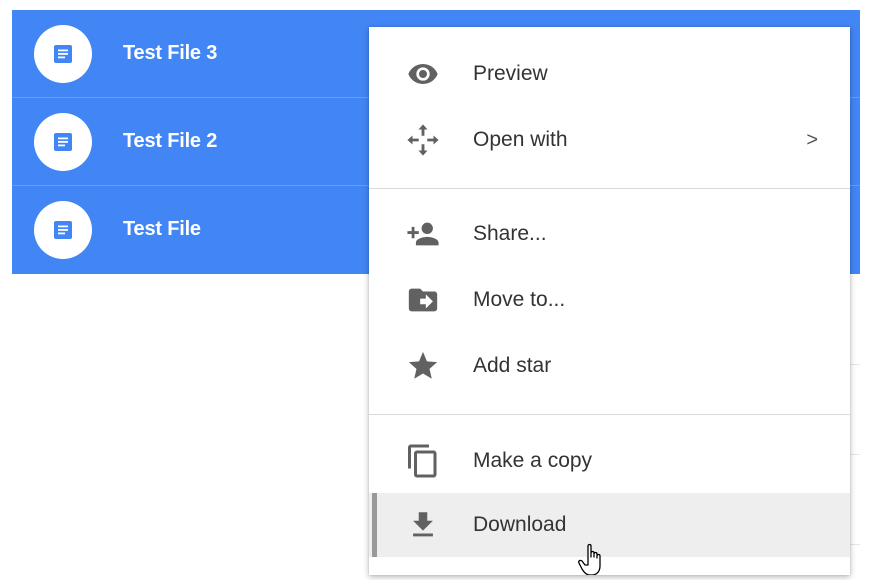 This screenshot has width=872, height=580. I want to click on menu-item-preview: Preview, so click(609, 74).